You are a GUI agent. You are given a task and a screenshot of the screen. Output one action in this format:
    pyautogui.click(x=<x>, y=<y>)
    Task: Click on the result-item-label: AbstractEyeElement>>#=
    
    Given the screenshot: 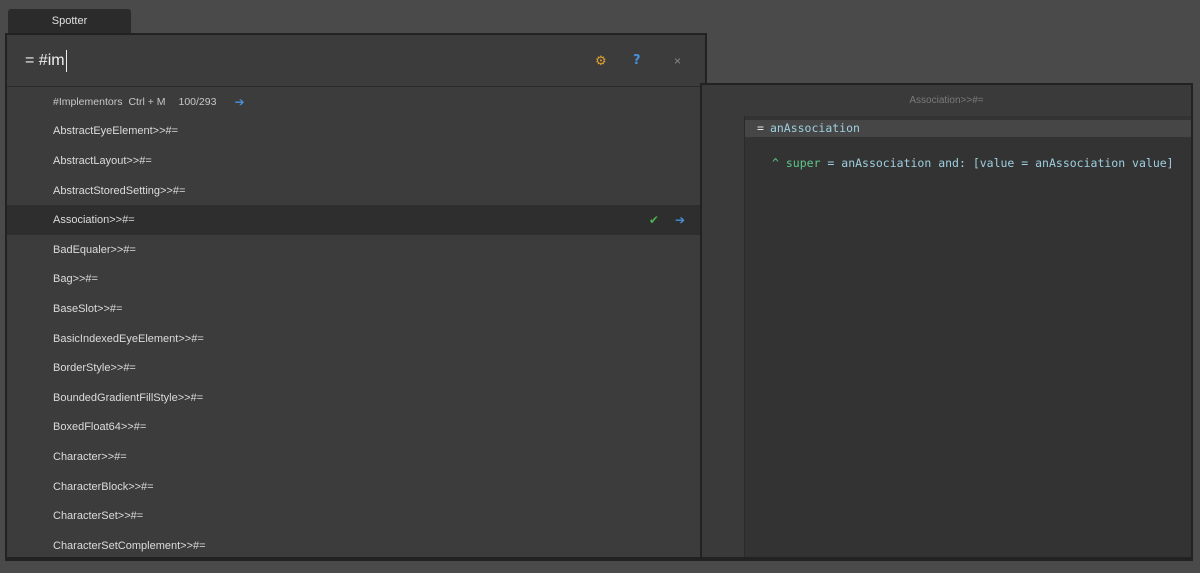 What is the action you would take?
    pyautogui.click(x=116, y=131)
    